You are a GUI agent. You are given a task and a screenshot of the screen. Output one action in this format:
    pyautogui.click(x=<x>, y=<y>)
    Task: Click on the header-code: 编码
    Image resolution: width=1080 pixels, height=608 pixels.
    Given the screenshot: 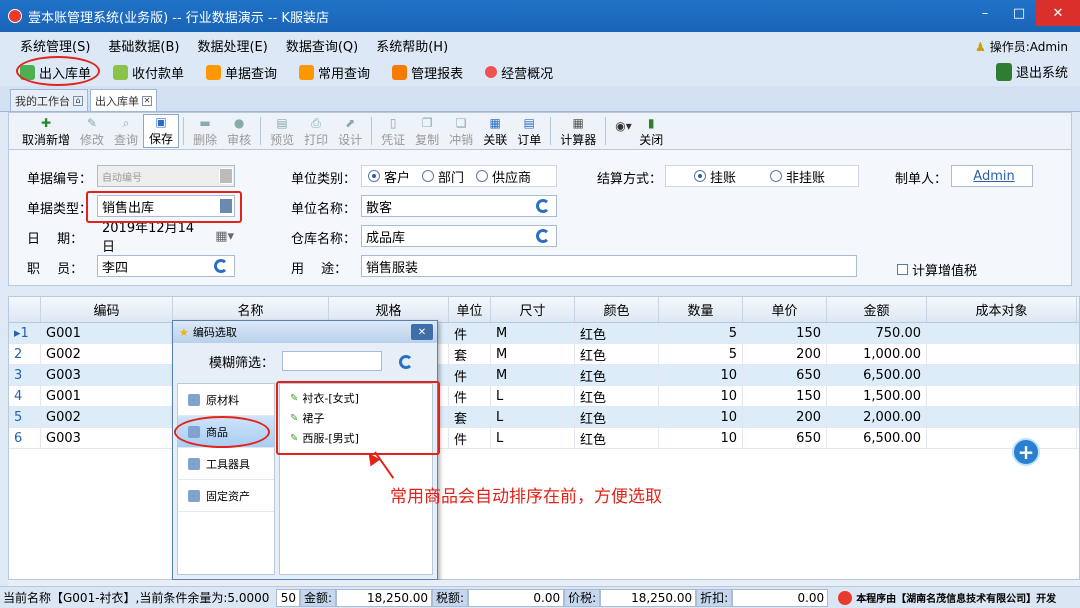 What is the action you would take?
    pyautogui.click(x=107, y=309)
    